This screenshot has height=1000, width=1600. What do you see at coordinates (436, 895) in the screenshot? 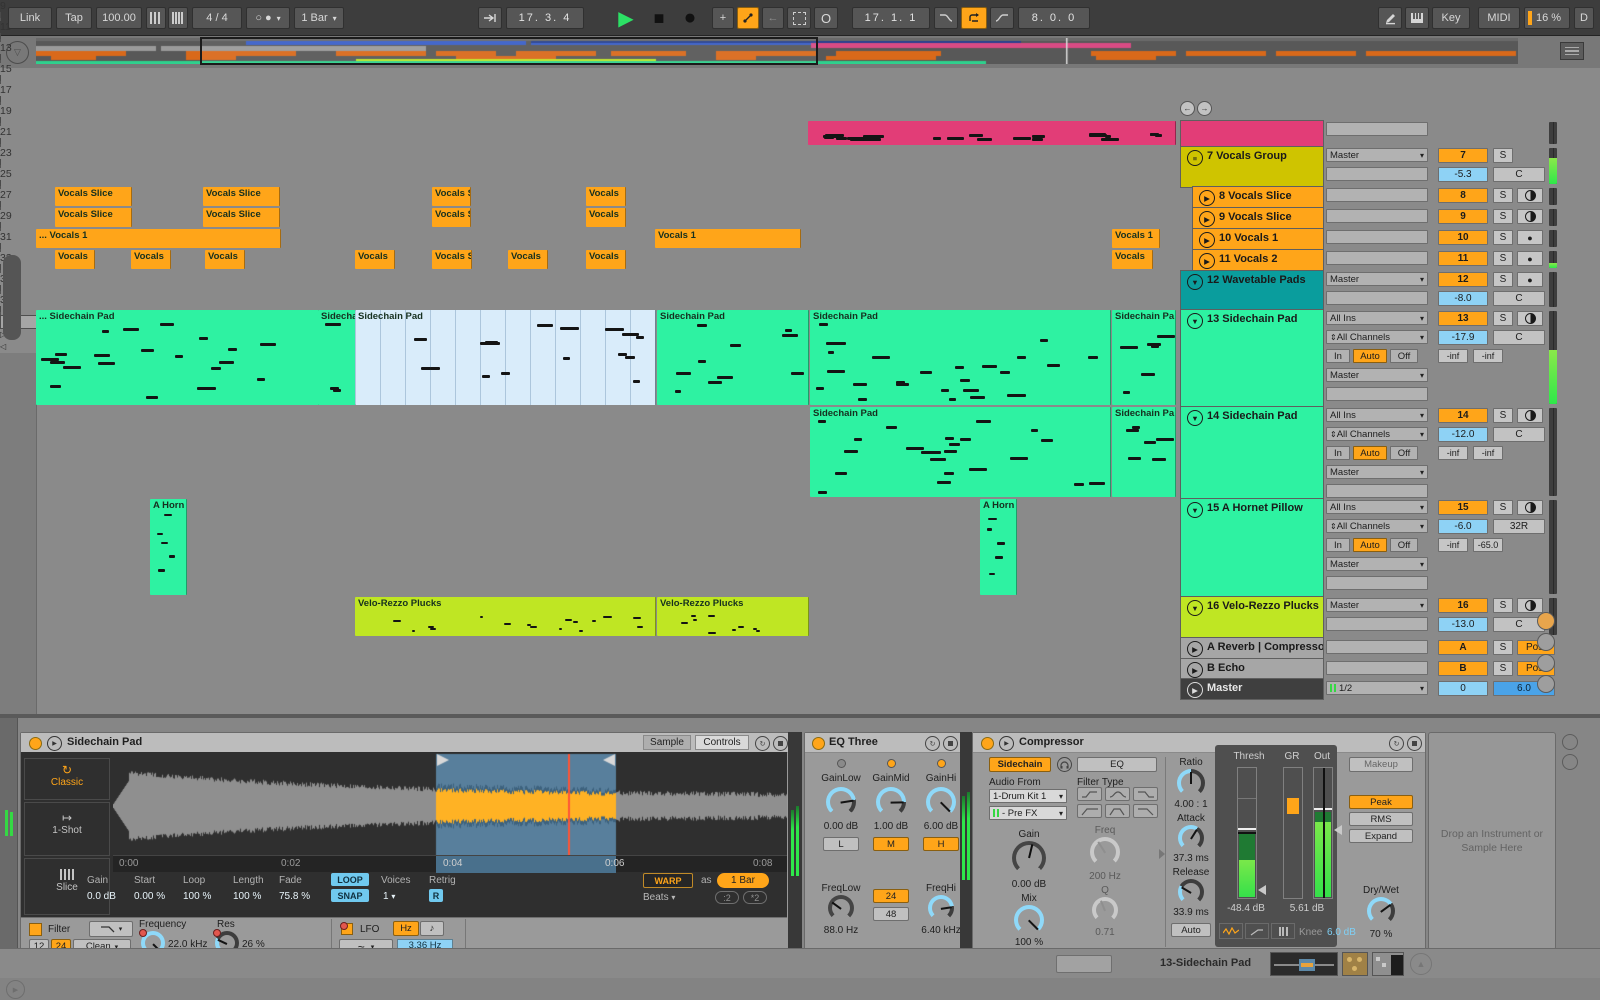
I see `retrig-toggle: R` at bounding box center [436, 895].